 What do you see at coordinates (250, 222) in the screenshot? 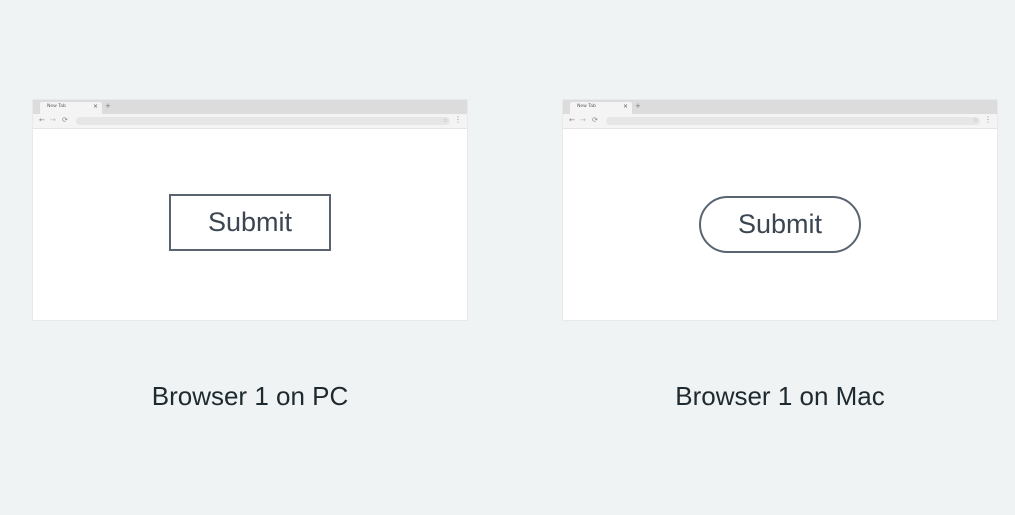
I see `submit-button-square: Submit` at bounding box center [250, 222].